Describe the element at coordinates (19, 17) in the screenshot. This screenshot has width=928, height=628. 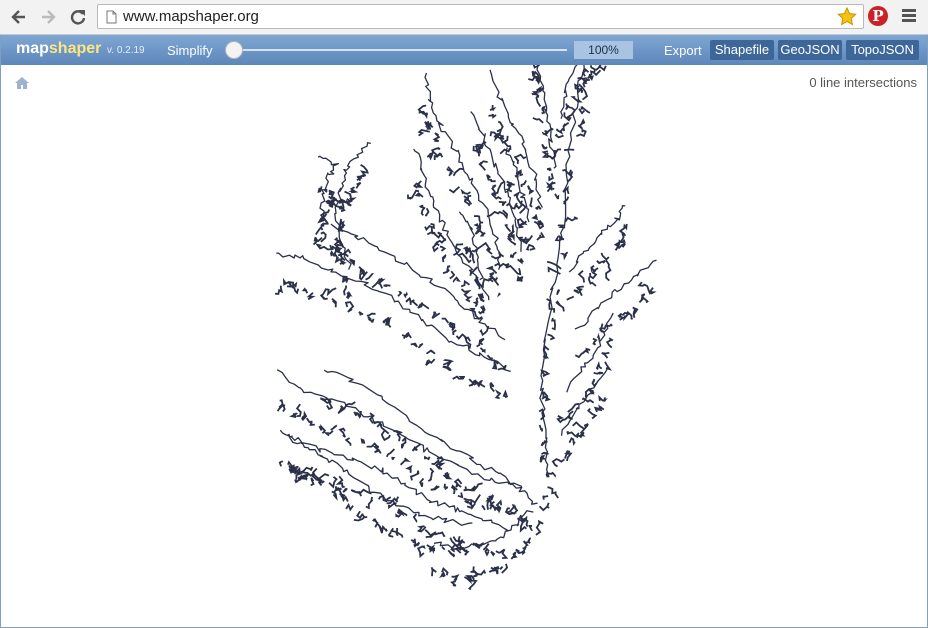
I see `back-arrow-icon` at that location.